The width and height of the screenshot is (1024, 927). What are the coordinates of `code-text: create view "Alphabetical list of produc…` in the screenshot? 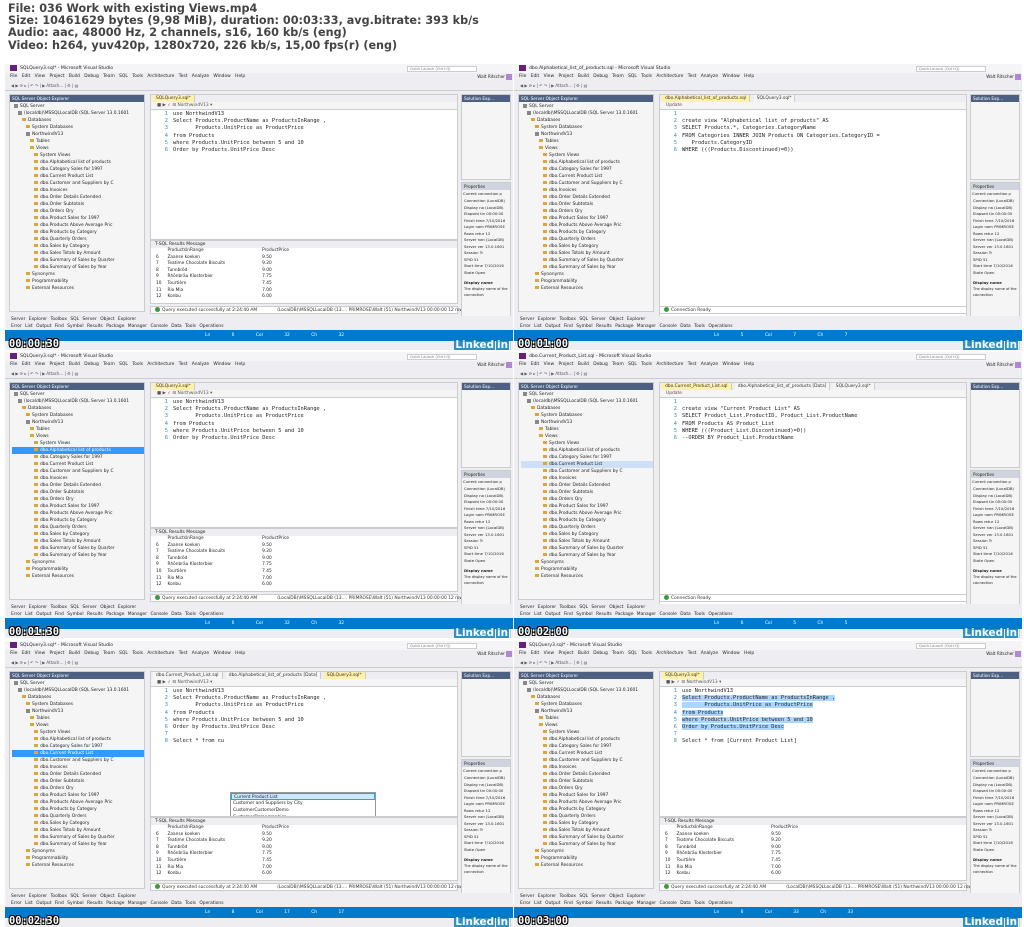 It's located at (755, 121).